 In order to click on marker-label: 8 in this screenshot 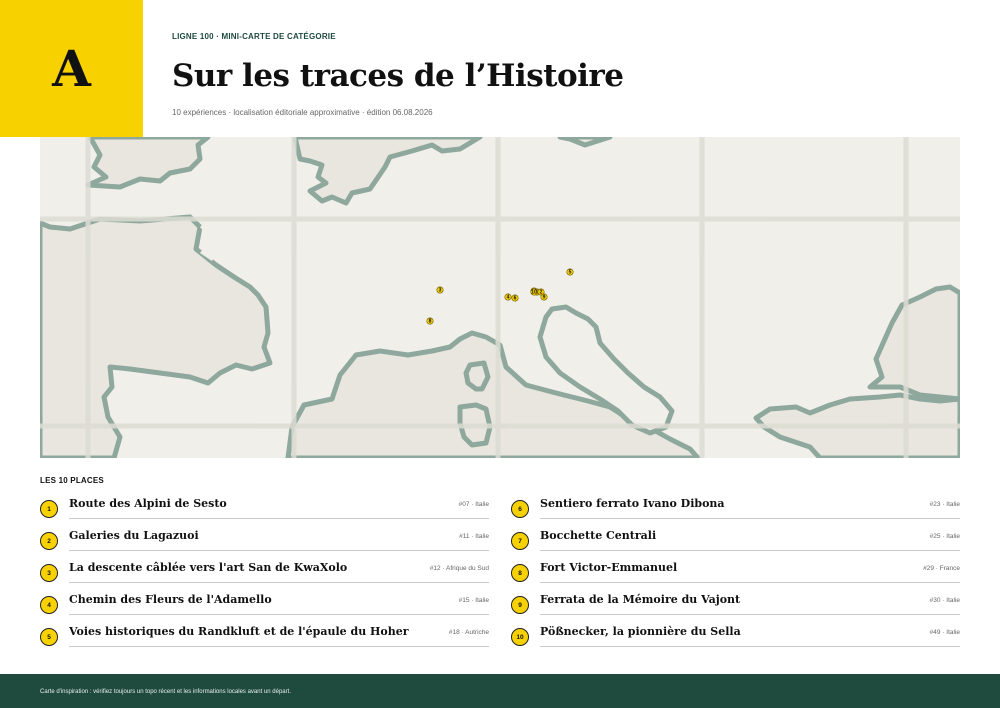, I will do `click(430, 322)`.